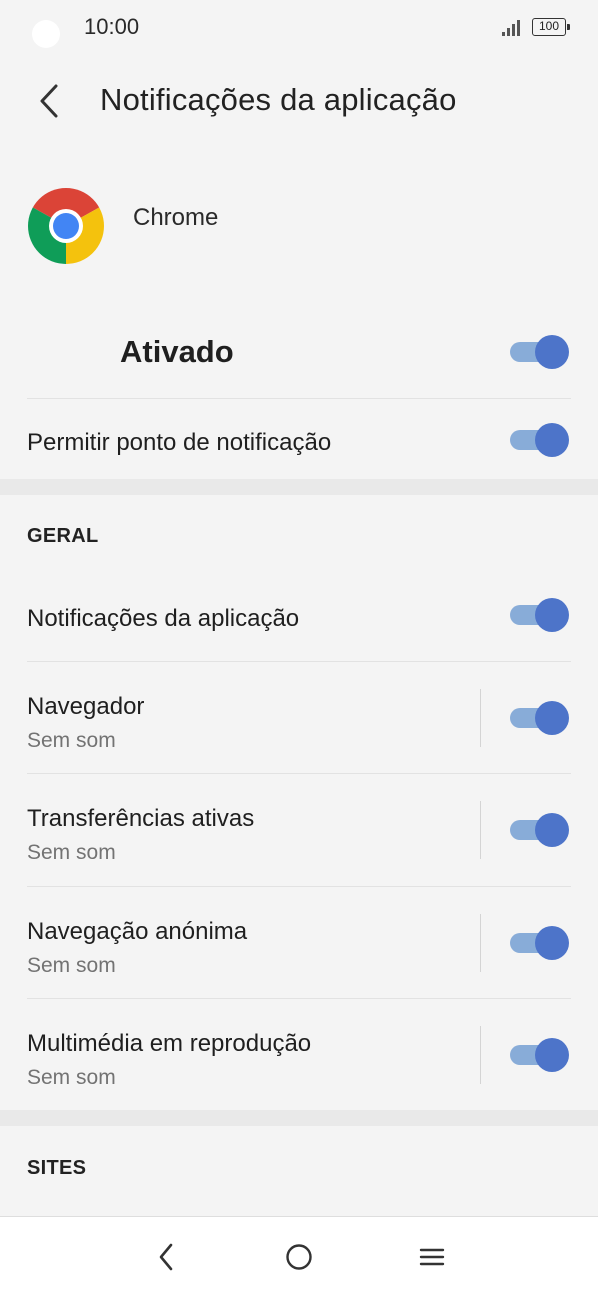  I want to click on master-toggle, so click(539, 352).